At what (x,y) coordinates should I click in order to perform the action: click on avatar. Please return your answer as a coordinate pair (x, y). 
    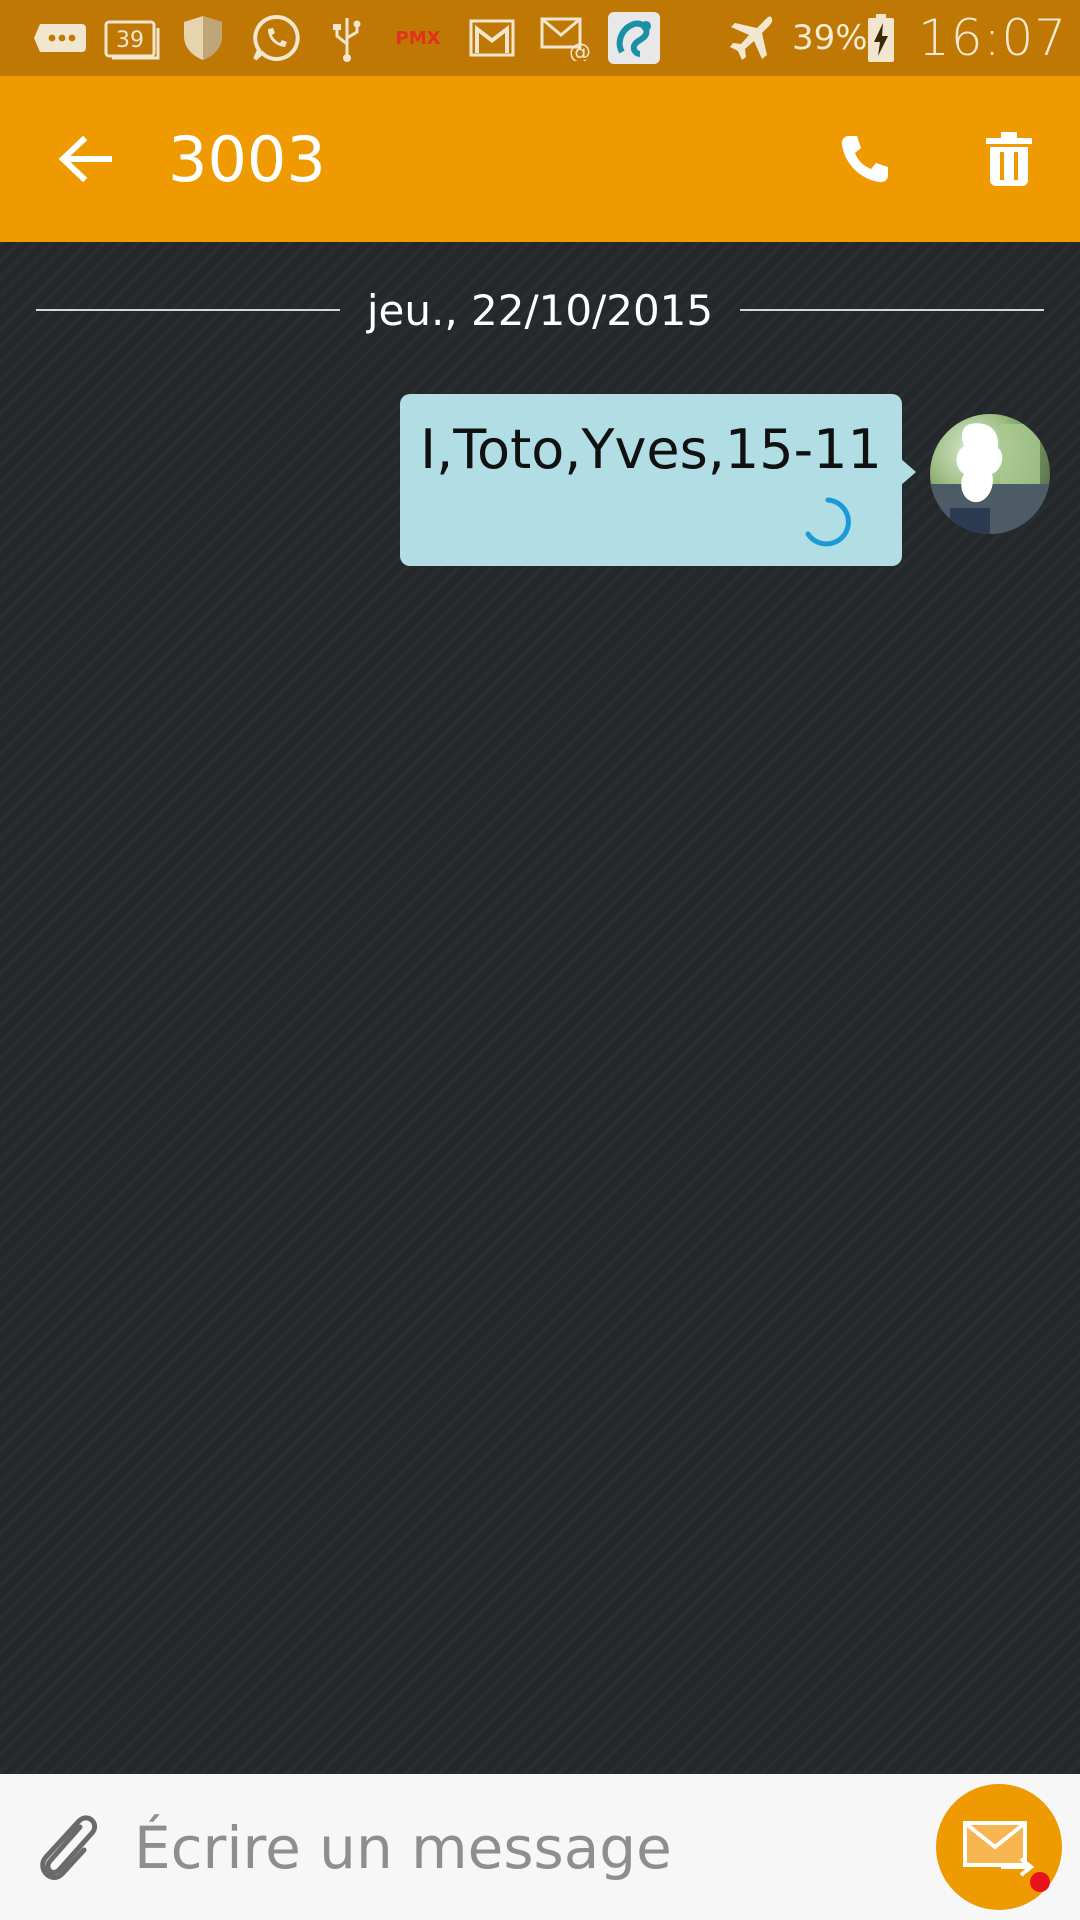
    Looking at the image, I should click on (990, 474).